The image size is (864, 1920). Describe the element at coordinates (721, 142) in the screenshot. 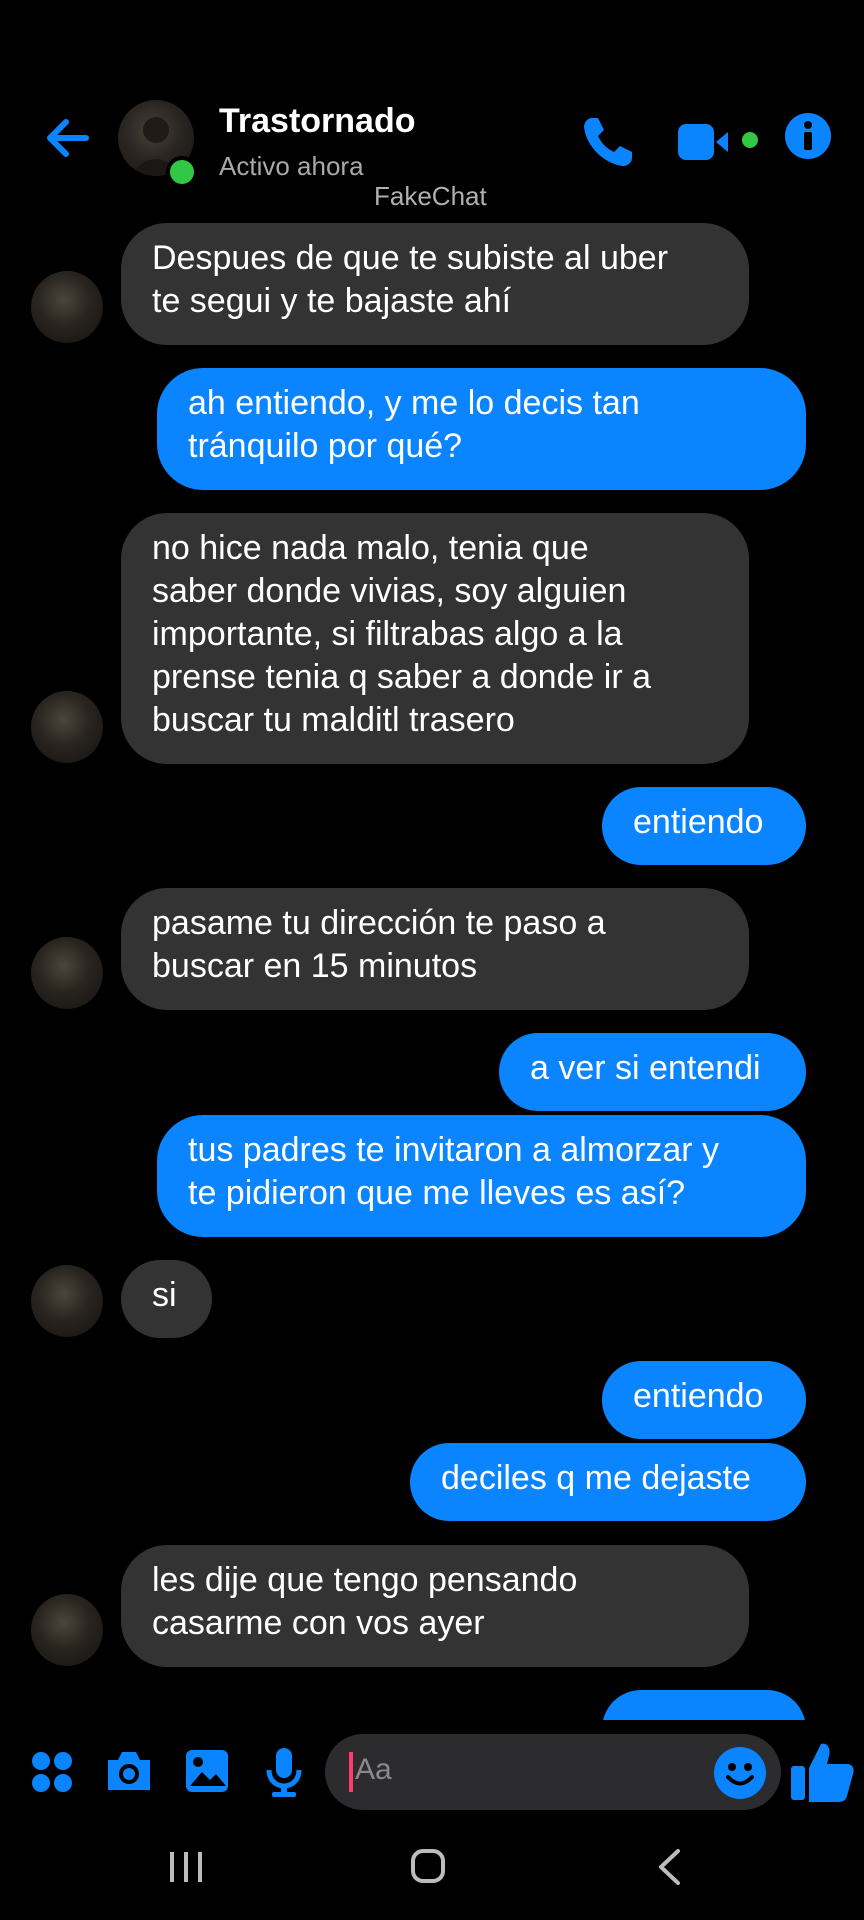

I see `video-camera-icon` at that location.